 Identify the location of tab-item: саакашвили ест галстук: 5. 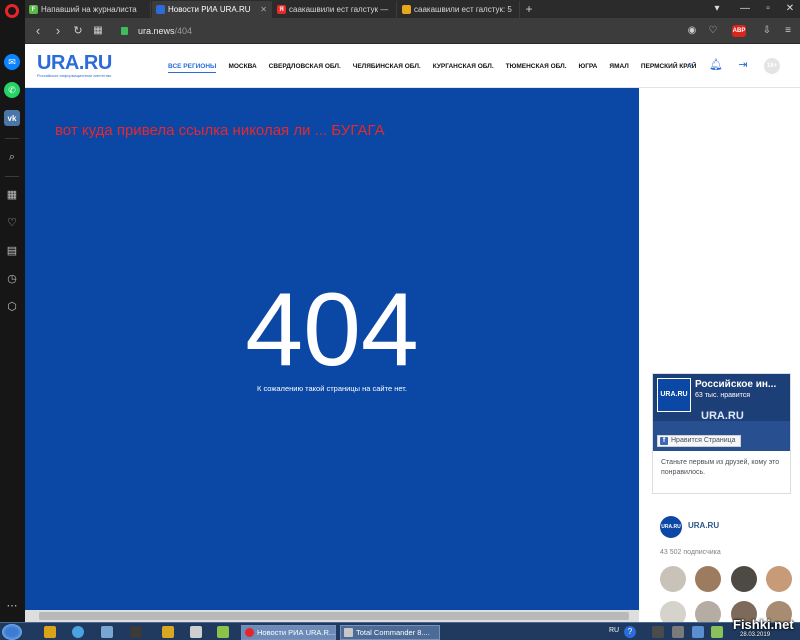
(459, 9).